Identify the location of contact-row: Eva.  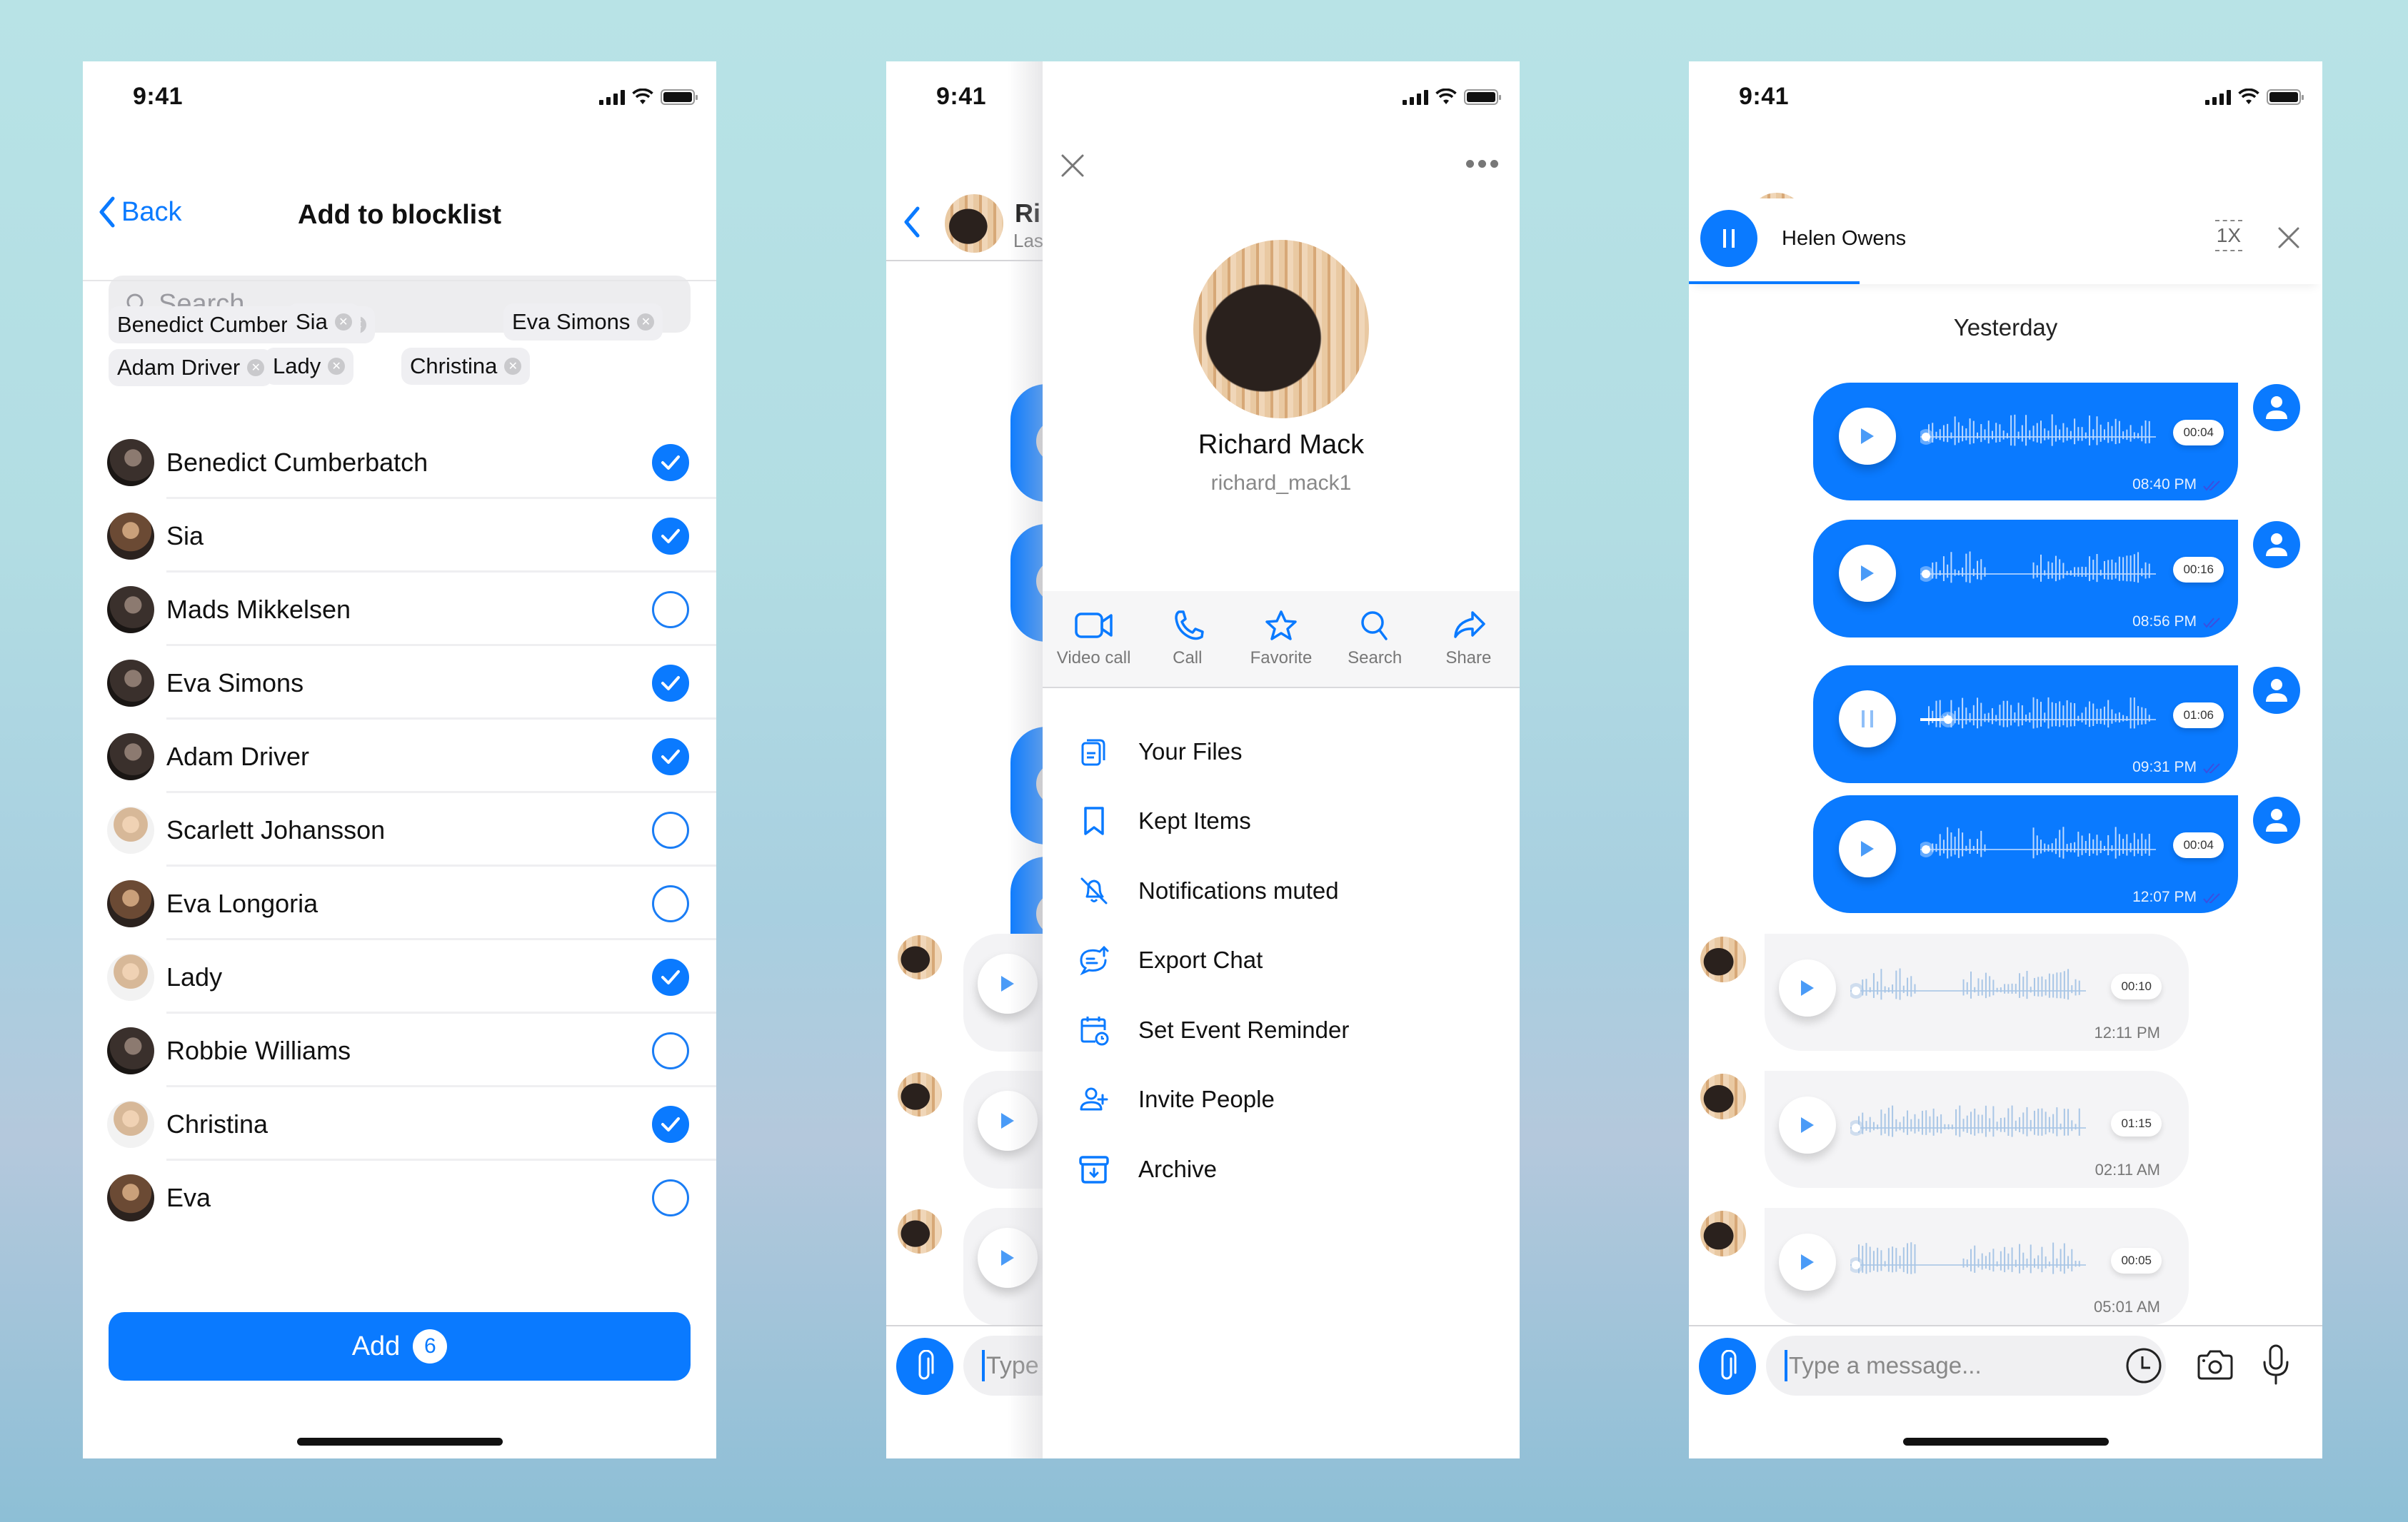
(399, 1197).